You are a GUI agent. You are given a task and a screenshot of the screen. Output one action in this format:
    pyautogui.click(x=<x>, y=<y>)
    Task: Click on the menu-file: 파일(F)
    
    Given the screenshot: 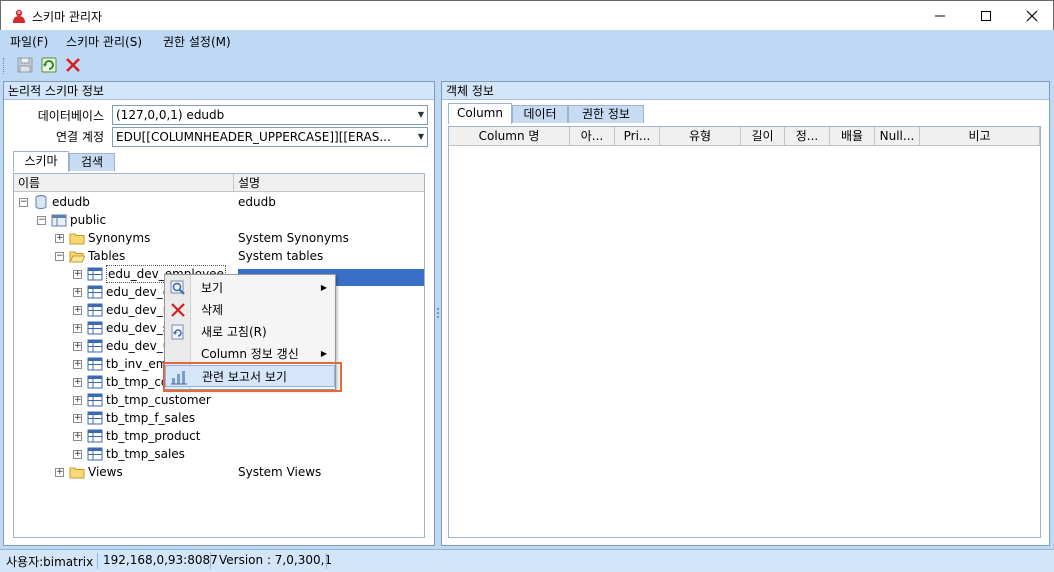 What is the action you would take?
    pyautogui.click(x=29, y=41)
    